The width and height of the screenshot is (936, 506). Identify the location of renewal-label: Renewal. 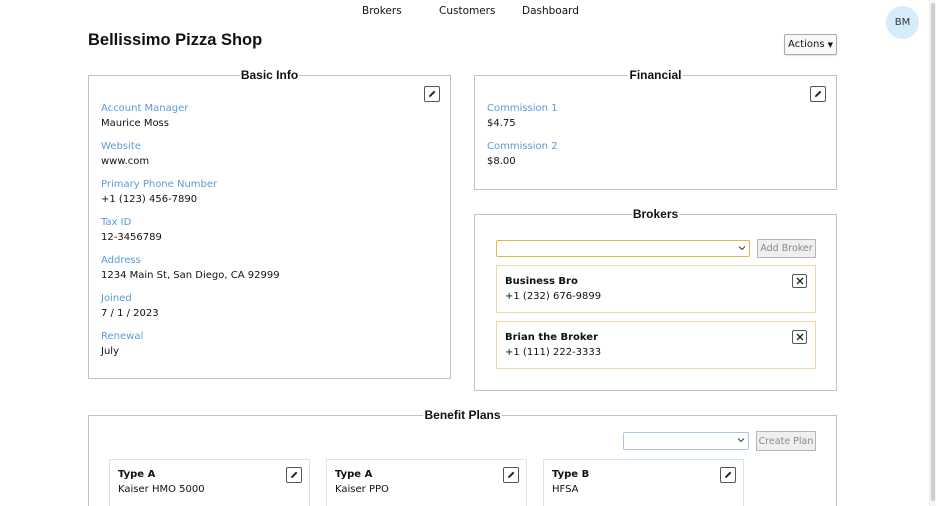
(122, 336).